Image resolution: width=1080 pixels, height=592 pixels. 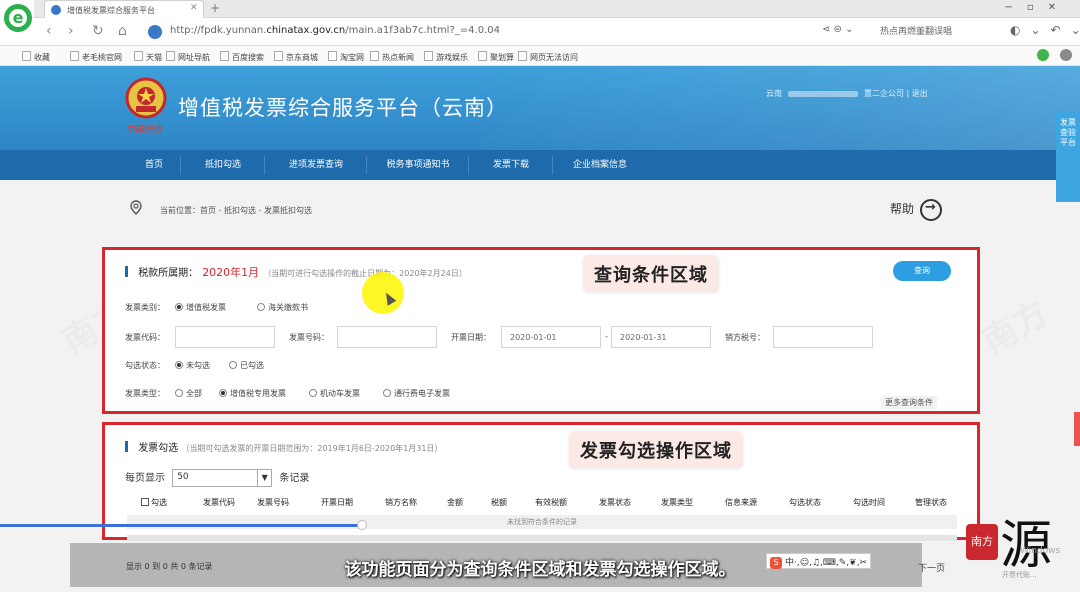 What do you see at coordinates (651, 274) in the screenshot?
I see `query-area-annotation: 查询条件区域` at bounding box center [651, 274].